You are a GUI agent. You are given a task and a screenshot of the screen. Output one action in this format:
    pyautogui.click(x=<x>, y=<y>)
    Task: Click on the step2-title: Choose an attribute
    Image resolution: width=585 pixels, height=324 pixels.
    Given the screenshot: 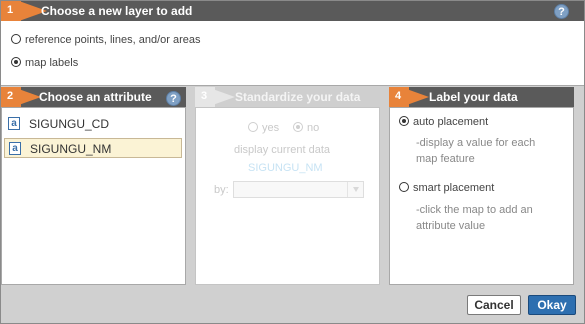 What is the action you would take?
    pyautogui.click(x=95, y=97)
    